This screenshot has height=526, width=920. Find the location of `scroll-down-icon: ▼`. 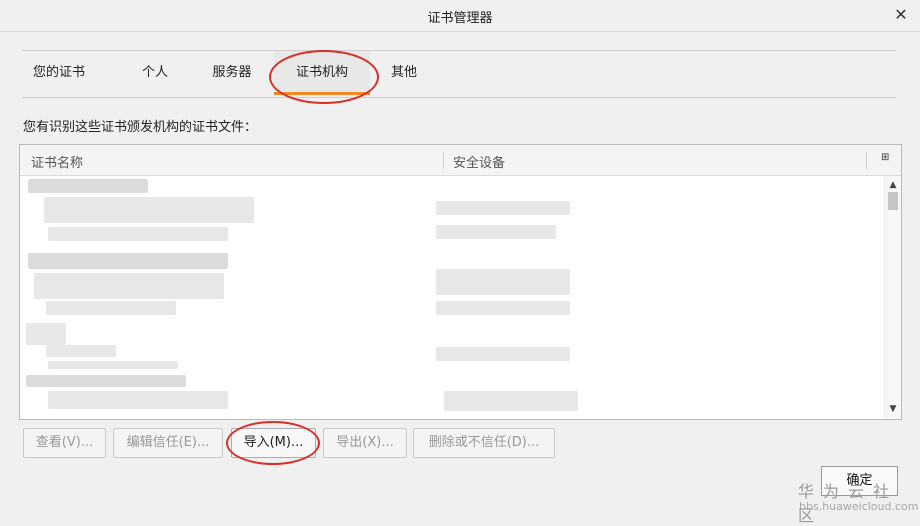

scroll-down-icon: ▼ is located at coordinates (893, 409).